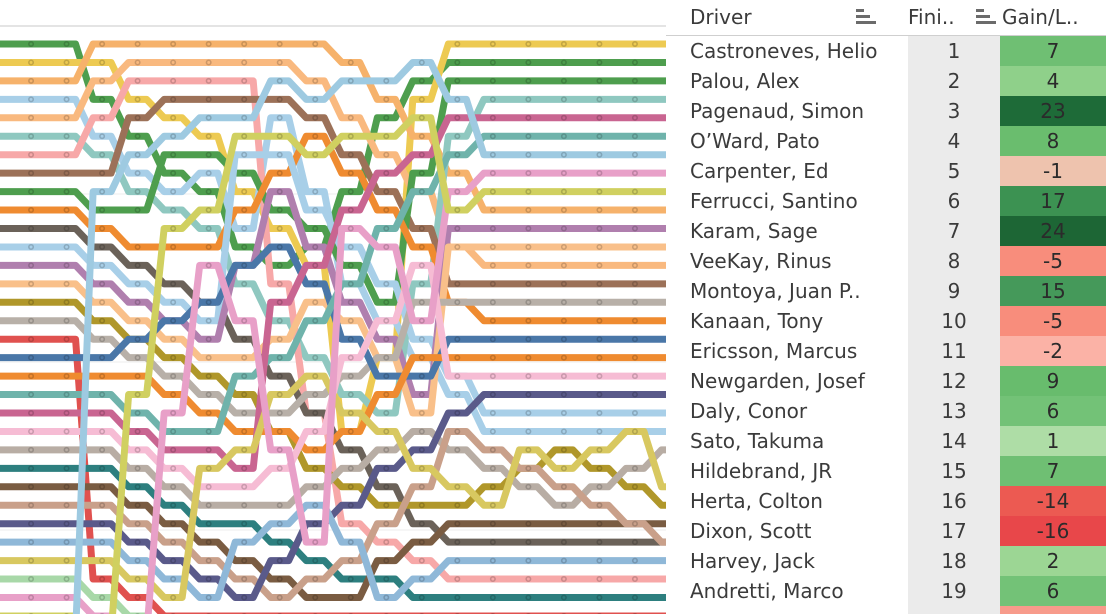 The width and height of the screenshot is (1106, 614). I want to click on table-row: O’Ward, Pato 4 8, so click(886, 141).